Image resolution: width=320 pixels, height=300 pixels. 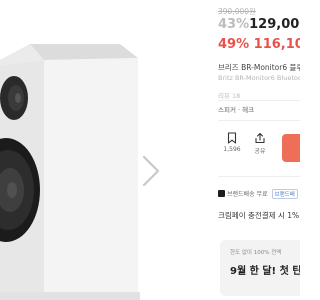 What do you see at coordinates (276, 44) in the screenshot?
I see `sale-price: 116,100` at bounding box center [276, 44].